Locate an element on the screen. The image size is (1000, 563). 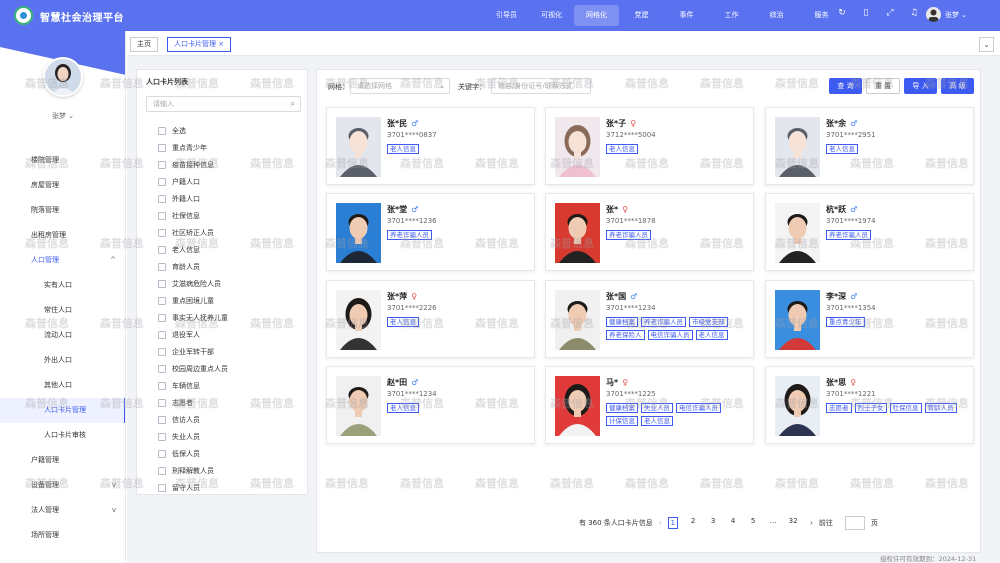
tab-home: 主页 is located at coordinates (144, 44).